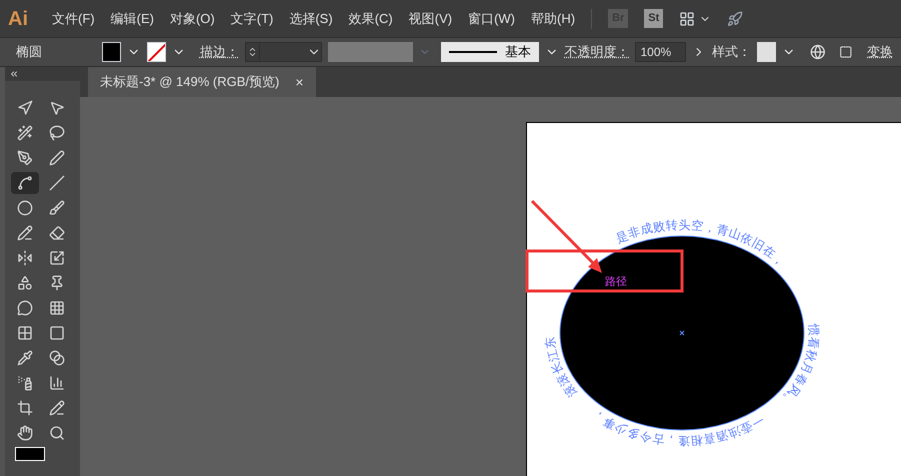 Image resolution: width=901 pixels, height=476 pixels. I want to click on rocket-icon, so click(735, 18).